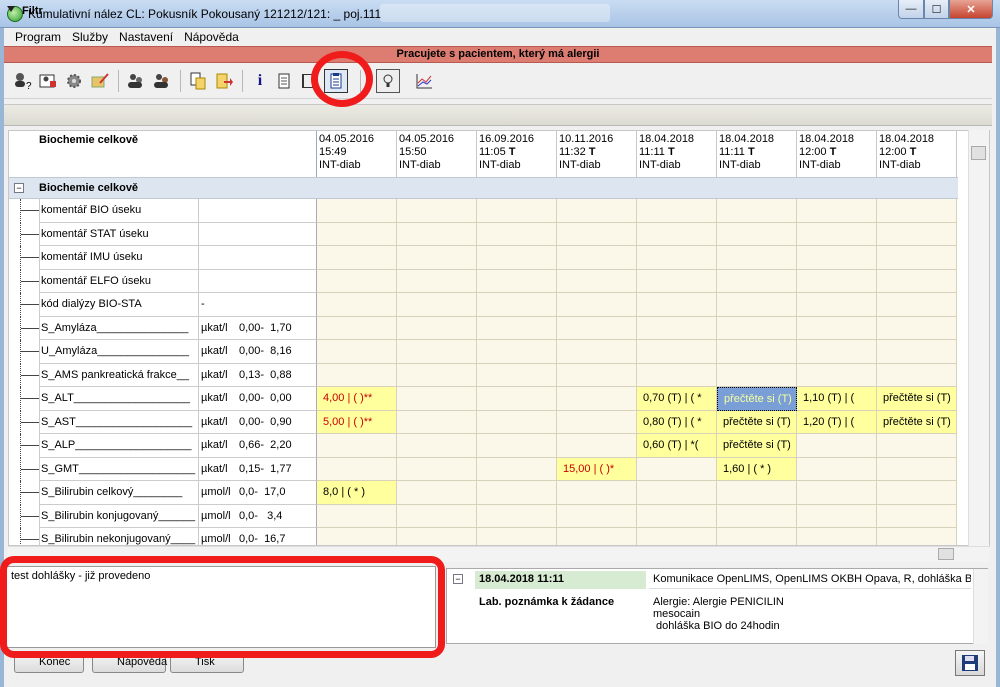 This screenshot has height=687, width=1000. What do you see at coordinates (388, 81) in the screenshot?
I see `lightbulb-icon` at bounding box center [388, 81].